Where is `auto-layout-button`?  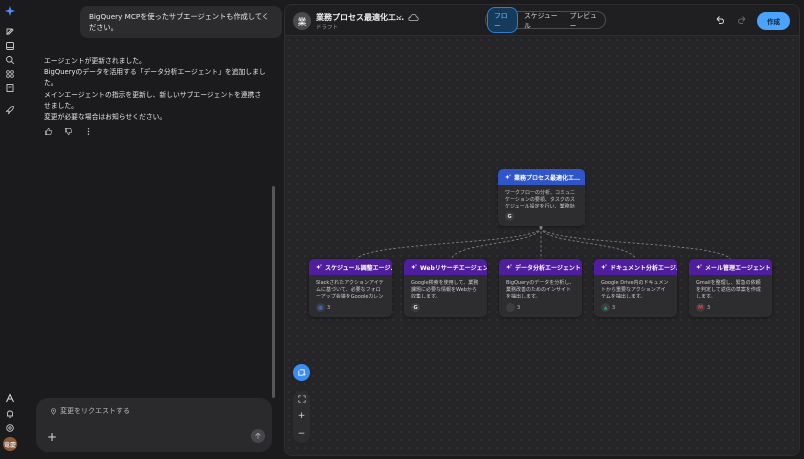 auto-layout-button is located at coordinates (301, 372).